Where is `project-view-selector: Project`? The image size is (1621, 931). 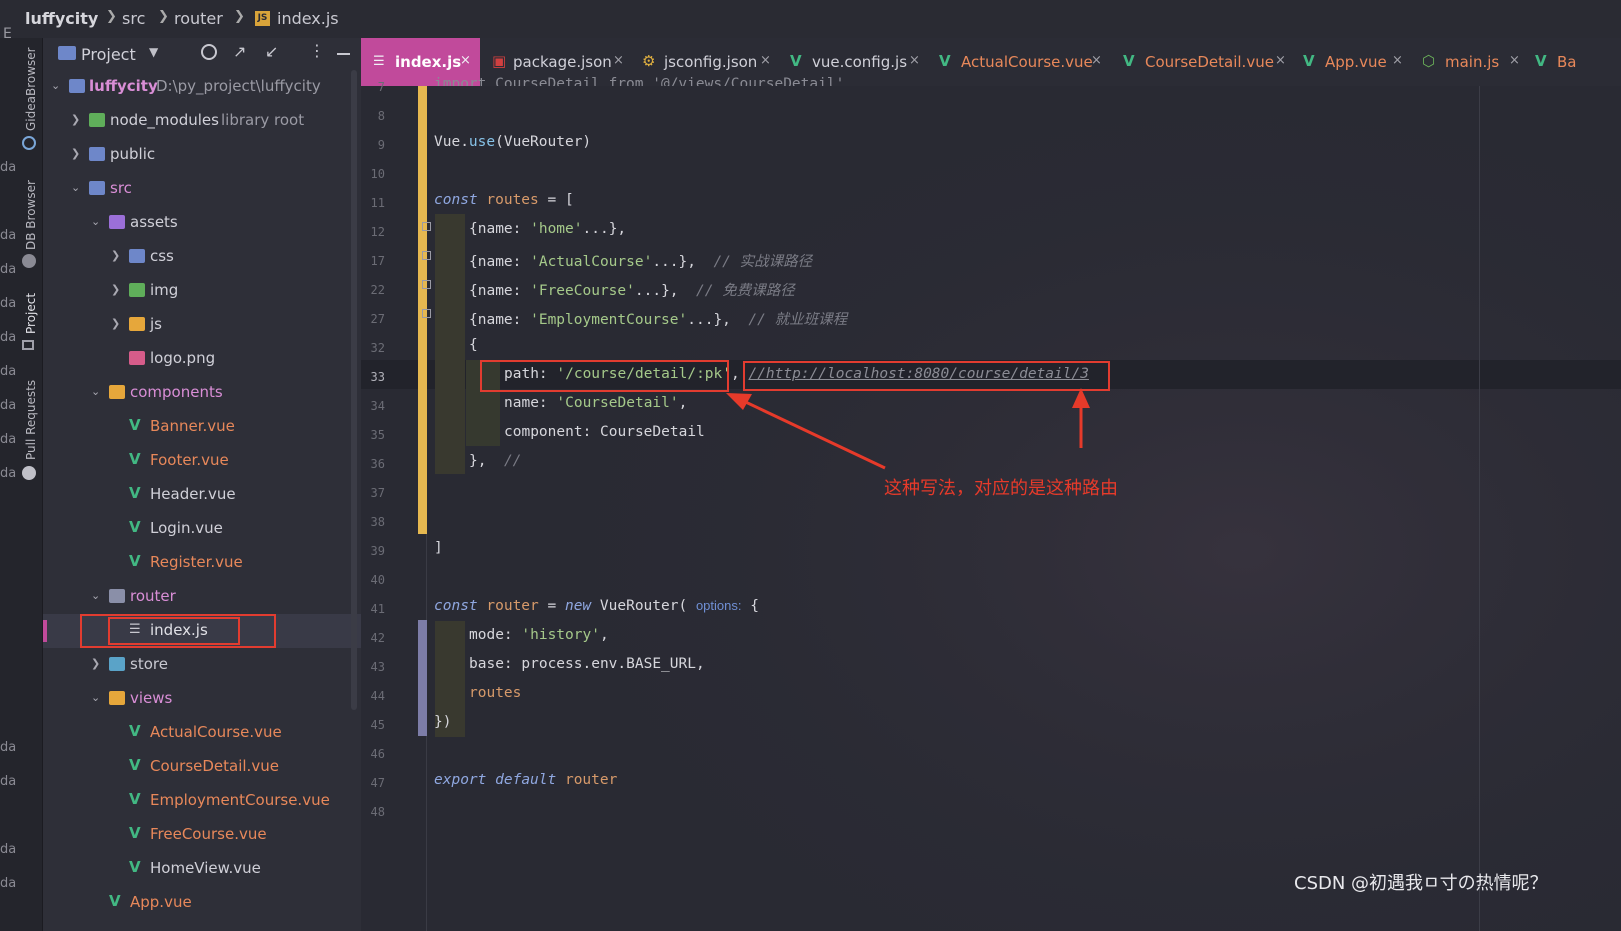
project-view-selector: Project is located at coordinates (108, 54).